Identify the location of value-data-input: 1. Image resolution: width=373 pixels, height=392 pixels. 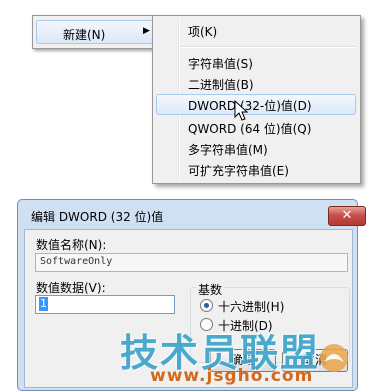
(105, 304).